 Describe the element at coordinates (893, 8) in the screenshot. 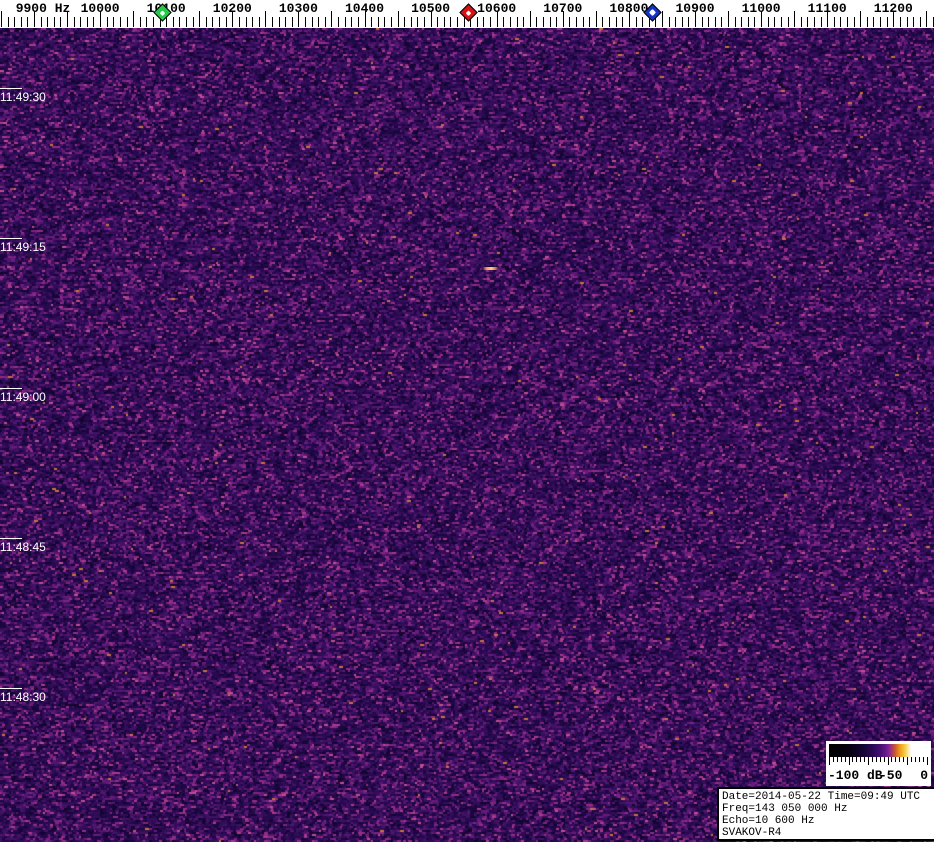

I see `freq-label: 11200` at that location.